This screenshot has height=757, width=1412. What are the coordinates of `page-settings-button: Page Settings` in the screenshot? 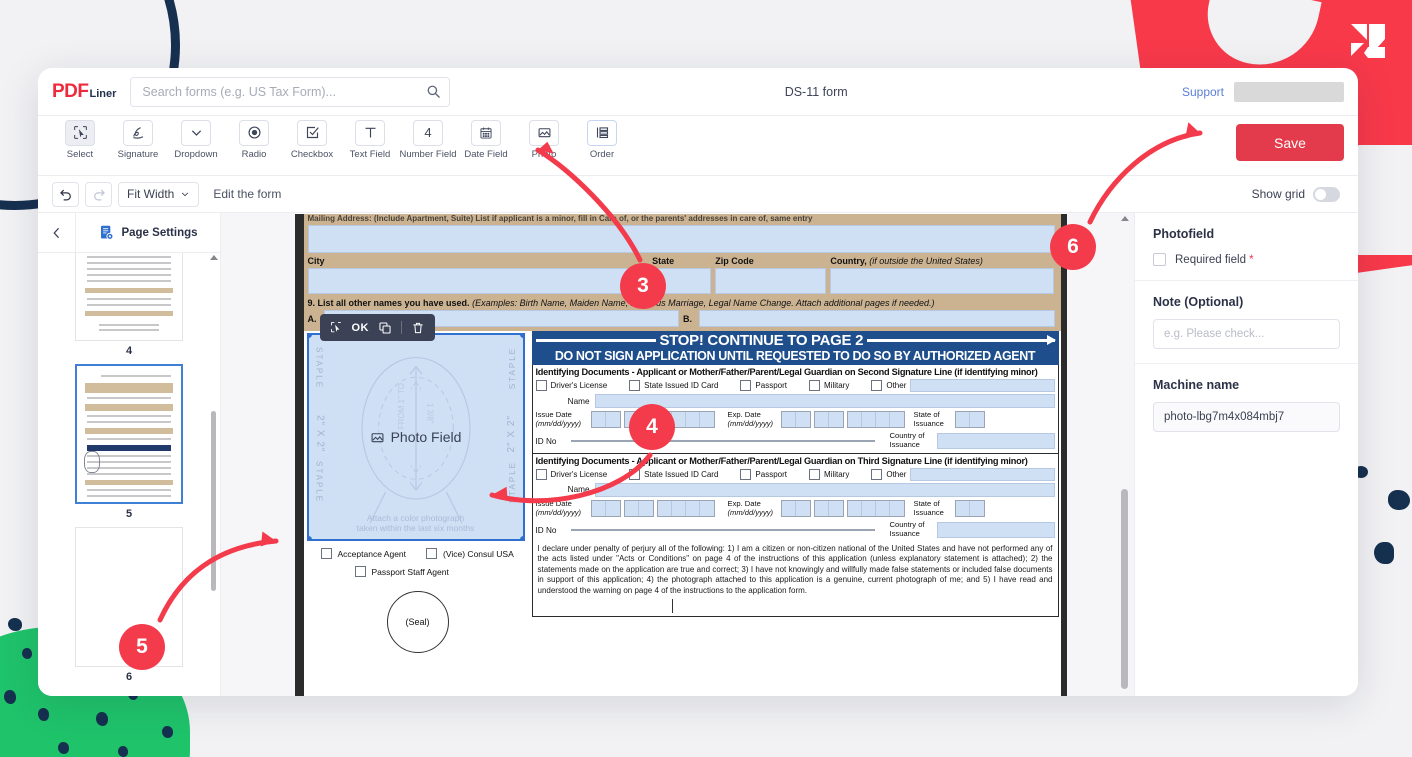 It's located at (148, 232).